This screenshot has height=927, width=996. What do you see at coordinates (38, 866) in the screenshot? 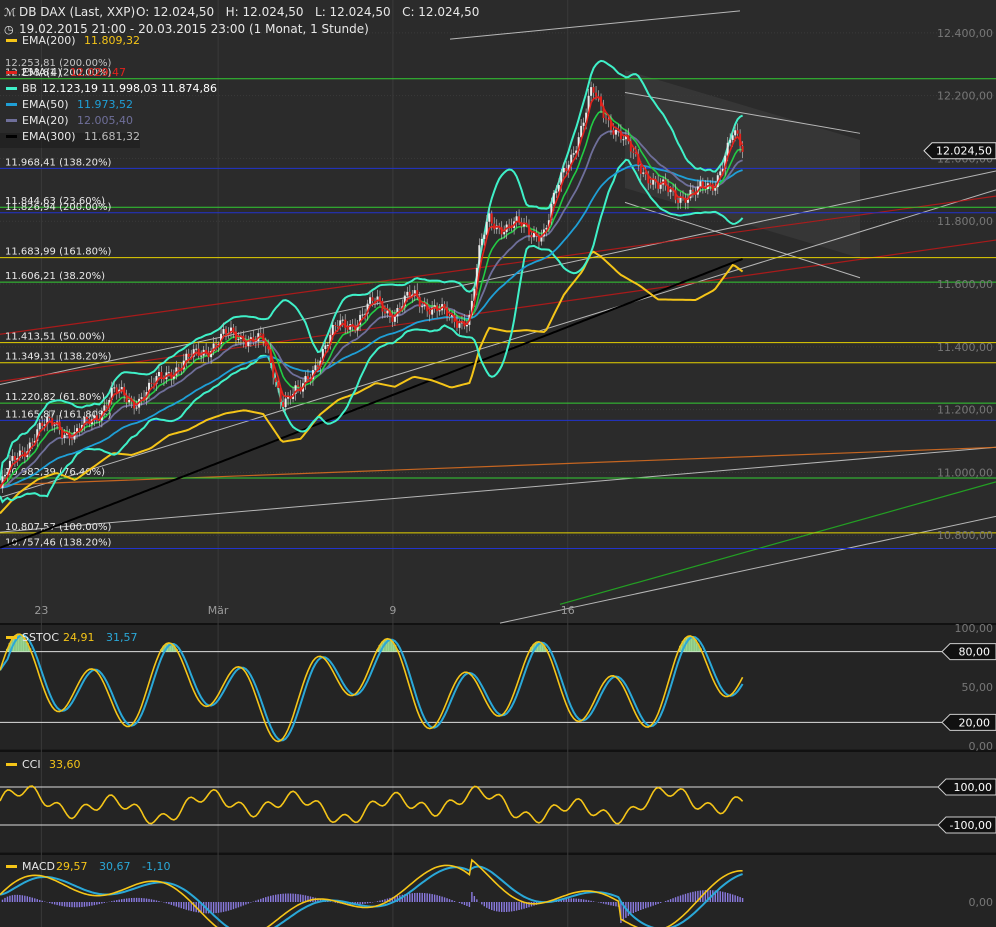
I see `macd-legend-name: MACD` at bounding box center [38, 866].